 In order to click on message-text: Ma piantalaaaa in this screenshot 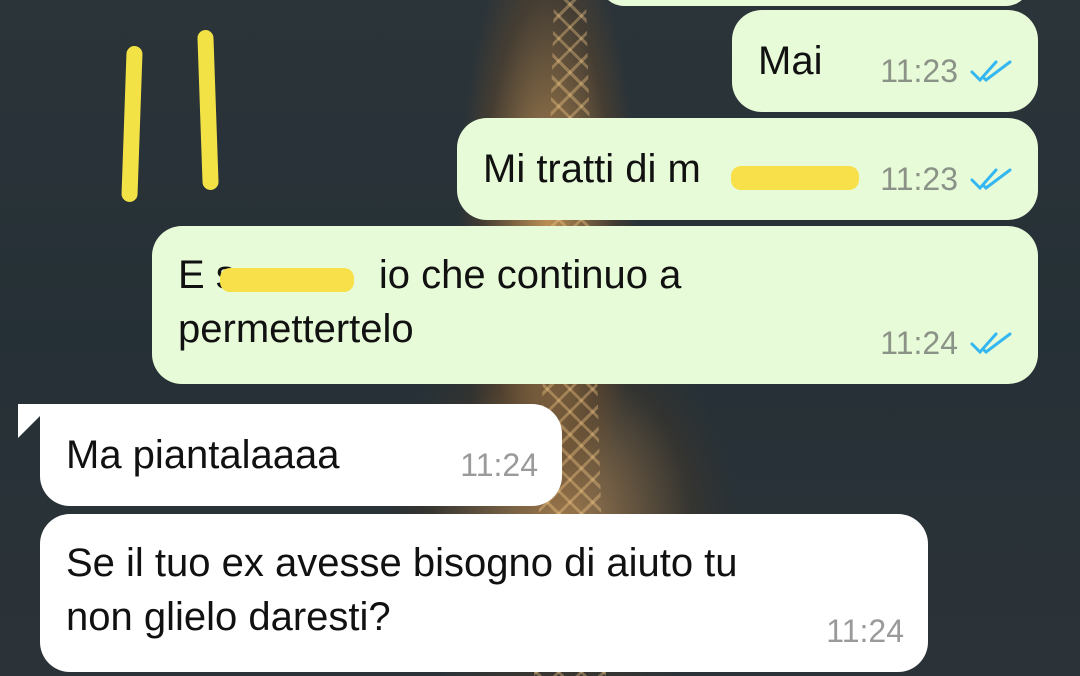, I will do `click(203, 455)`.